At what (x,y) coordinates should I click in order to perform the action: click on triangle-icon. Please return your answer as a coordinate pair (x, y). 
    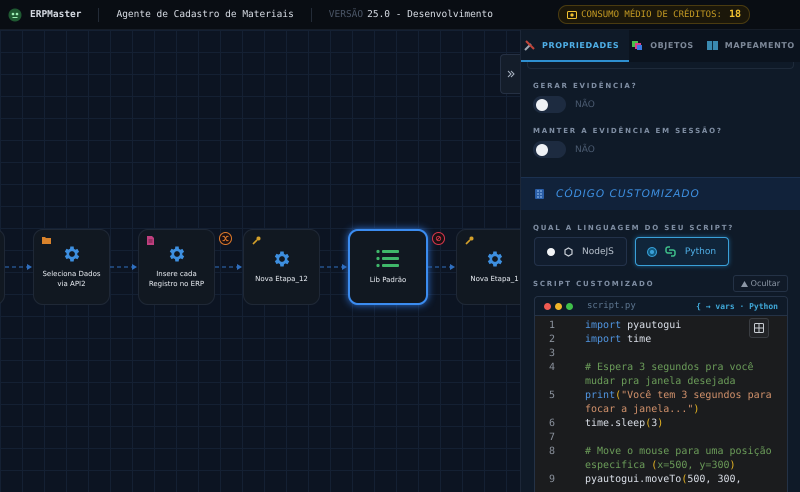
    Looking at the image, I should click on (744, 283).